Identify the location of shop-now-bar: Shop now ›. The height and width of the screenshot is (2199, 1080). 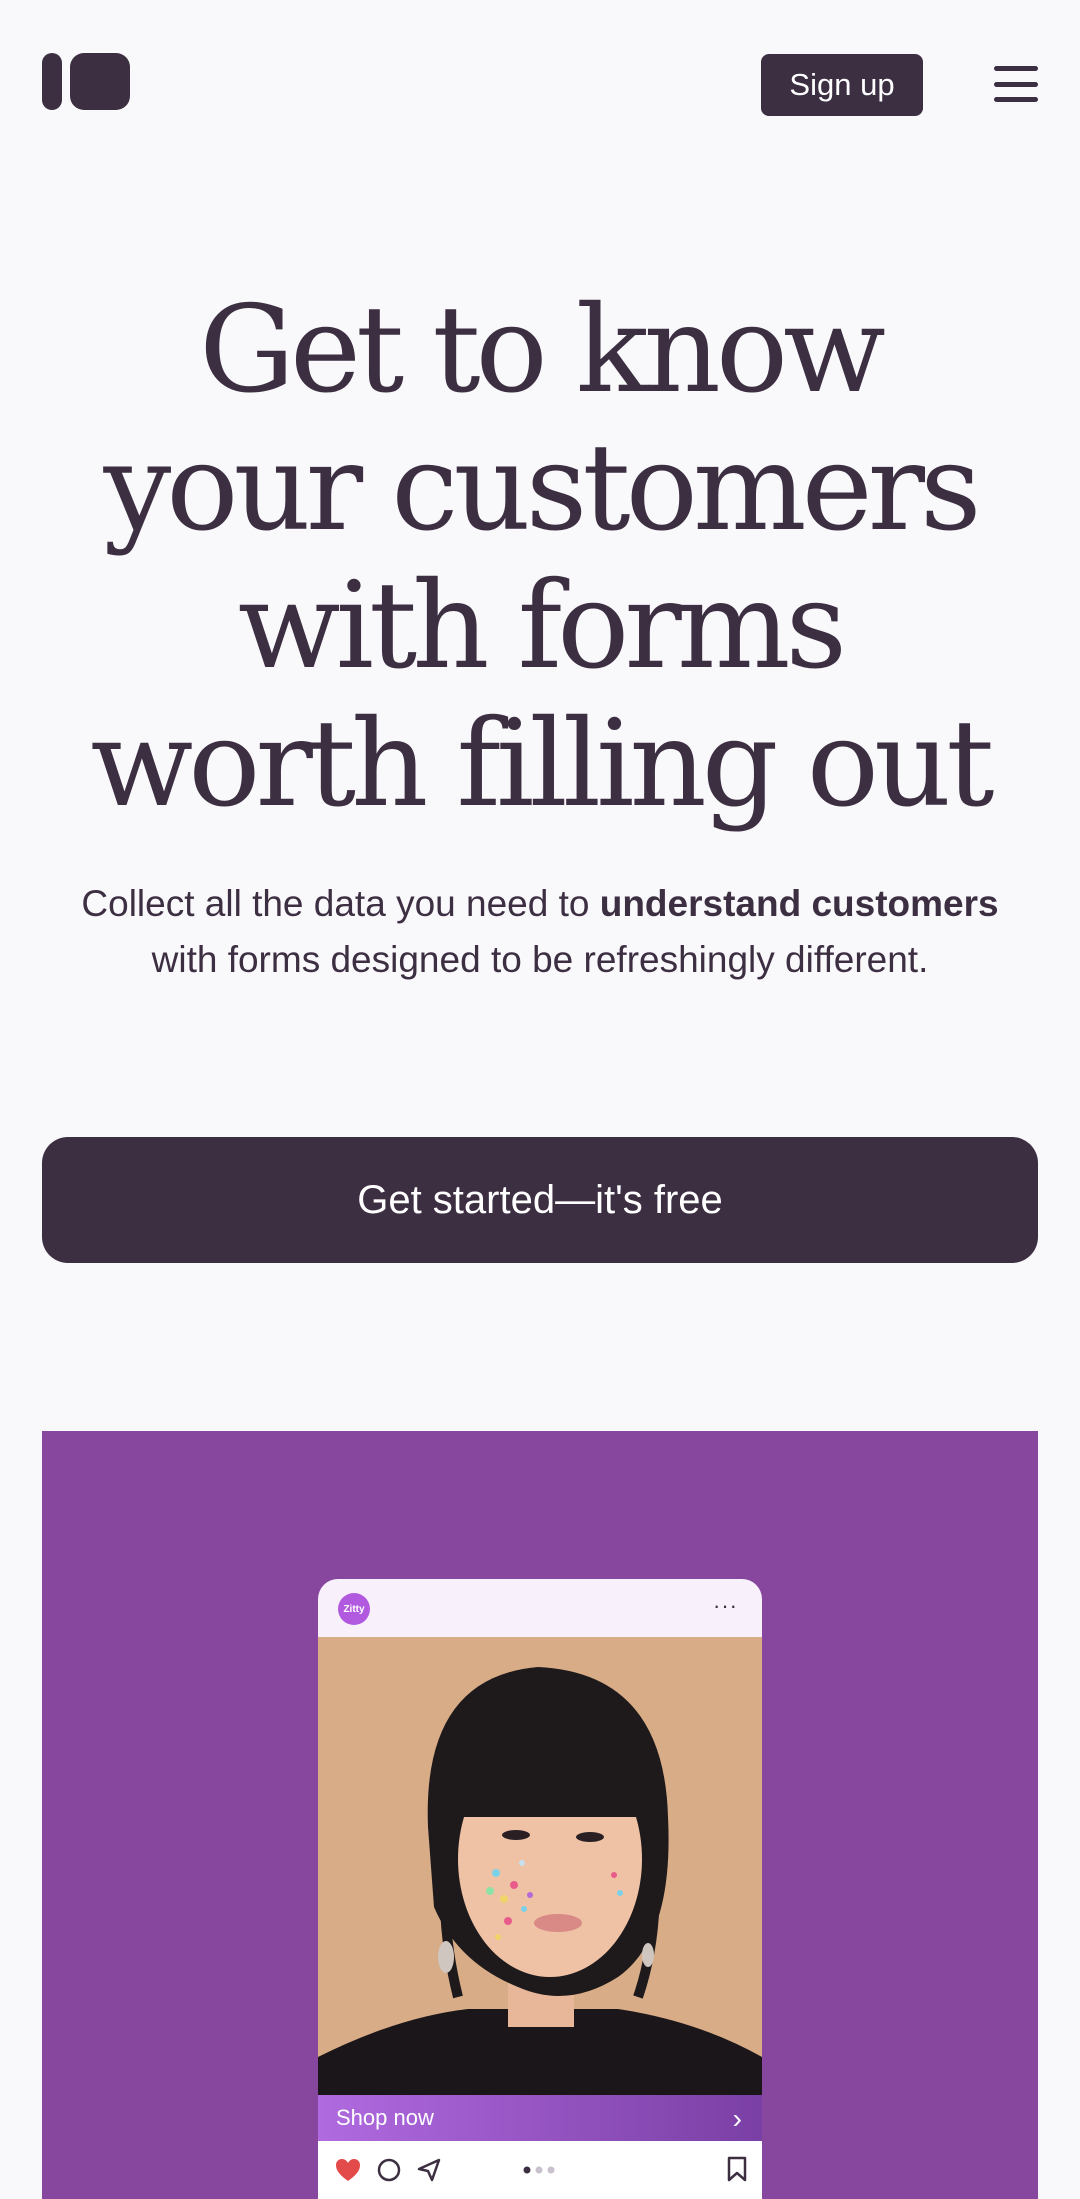
(540, 2118).